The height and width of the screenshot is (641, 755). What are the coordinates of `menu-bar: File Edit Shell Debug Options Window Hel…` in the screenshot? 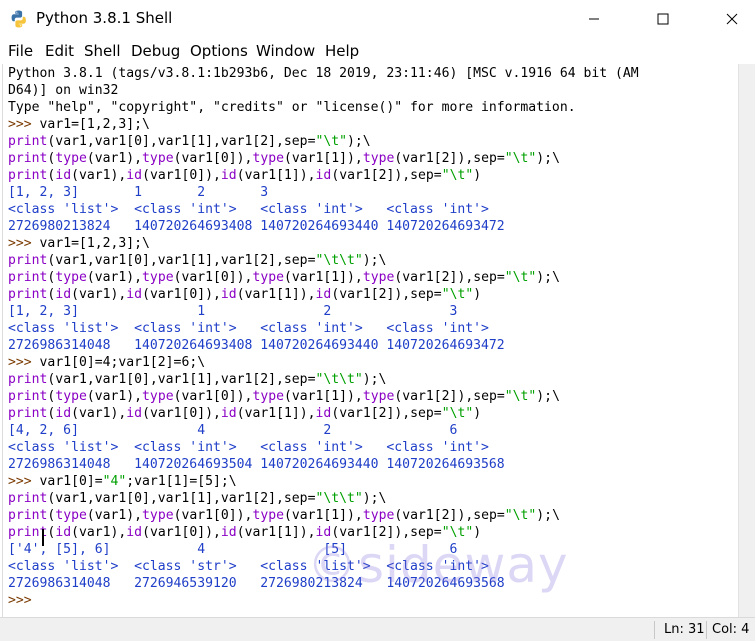 It's located at (377, 51).